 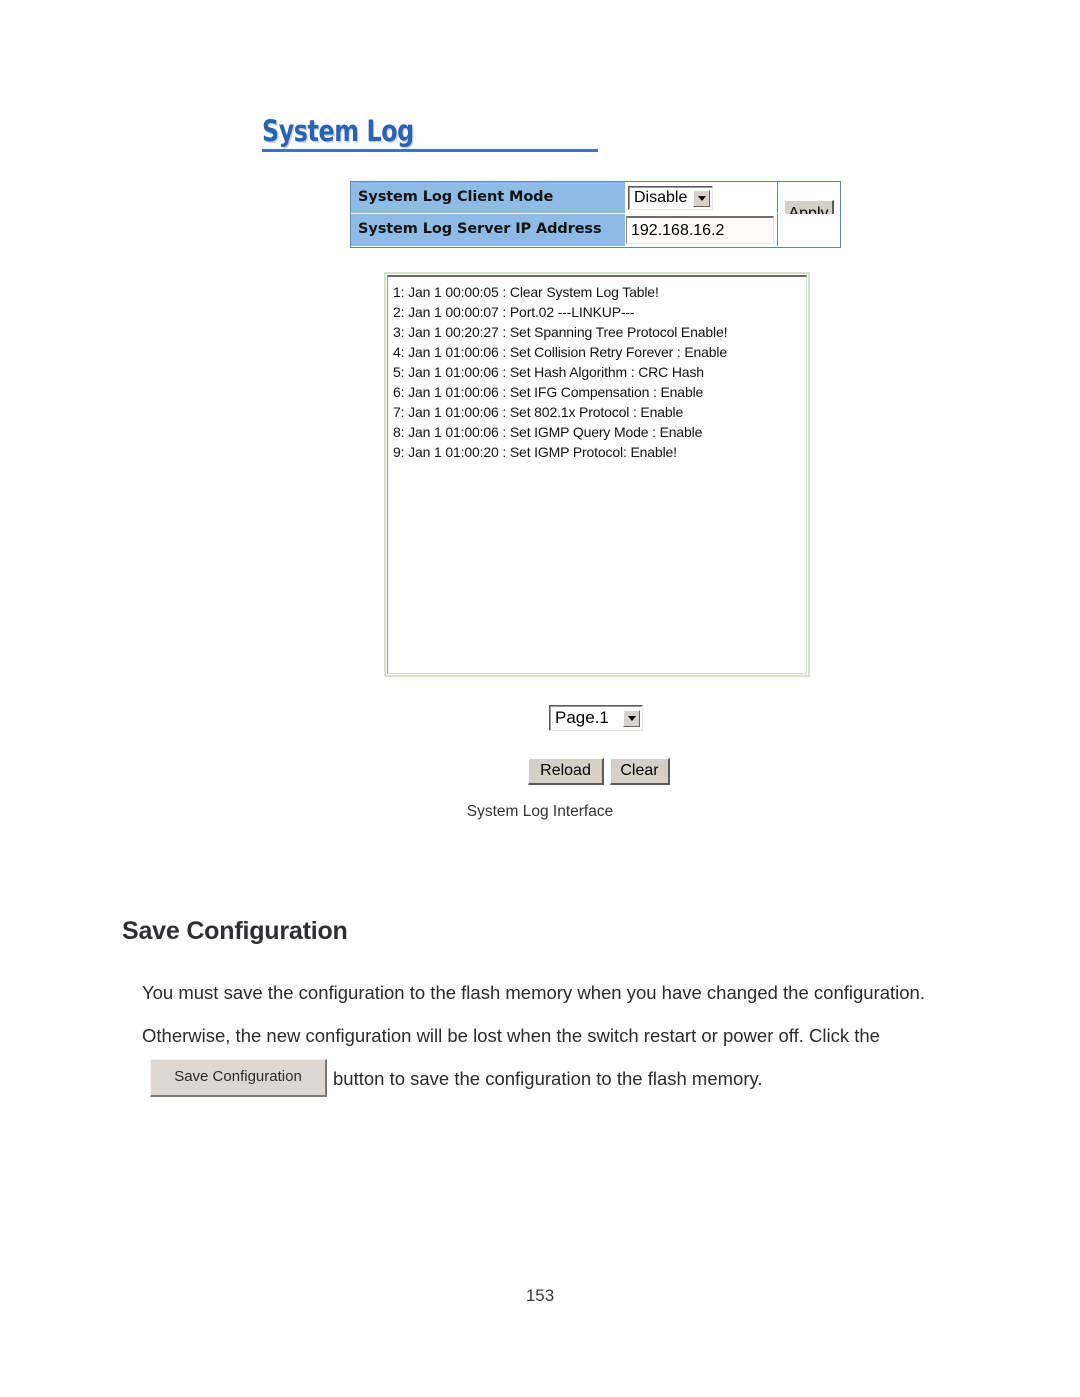 I want to click on page-title-text: System Log, so click(x=338, y=131).